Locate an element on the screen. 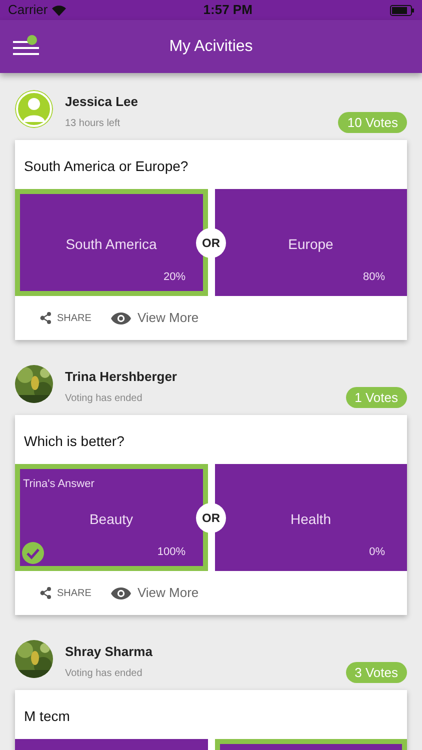 This screenshot has width=422, height=750. question-text: M tecm is located at coordinates (47, 716).